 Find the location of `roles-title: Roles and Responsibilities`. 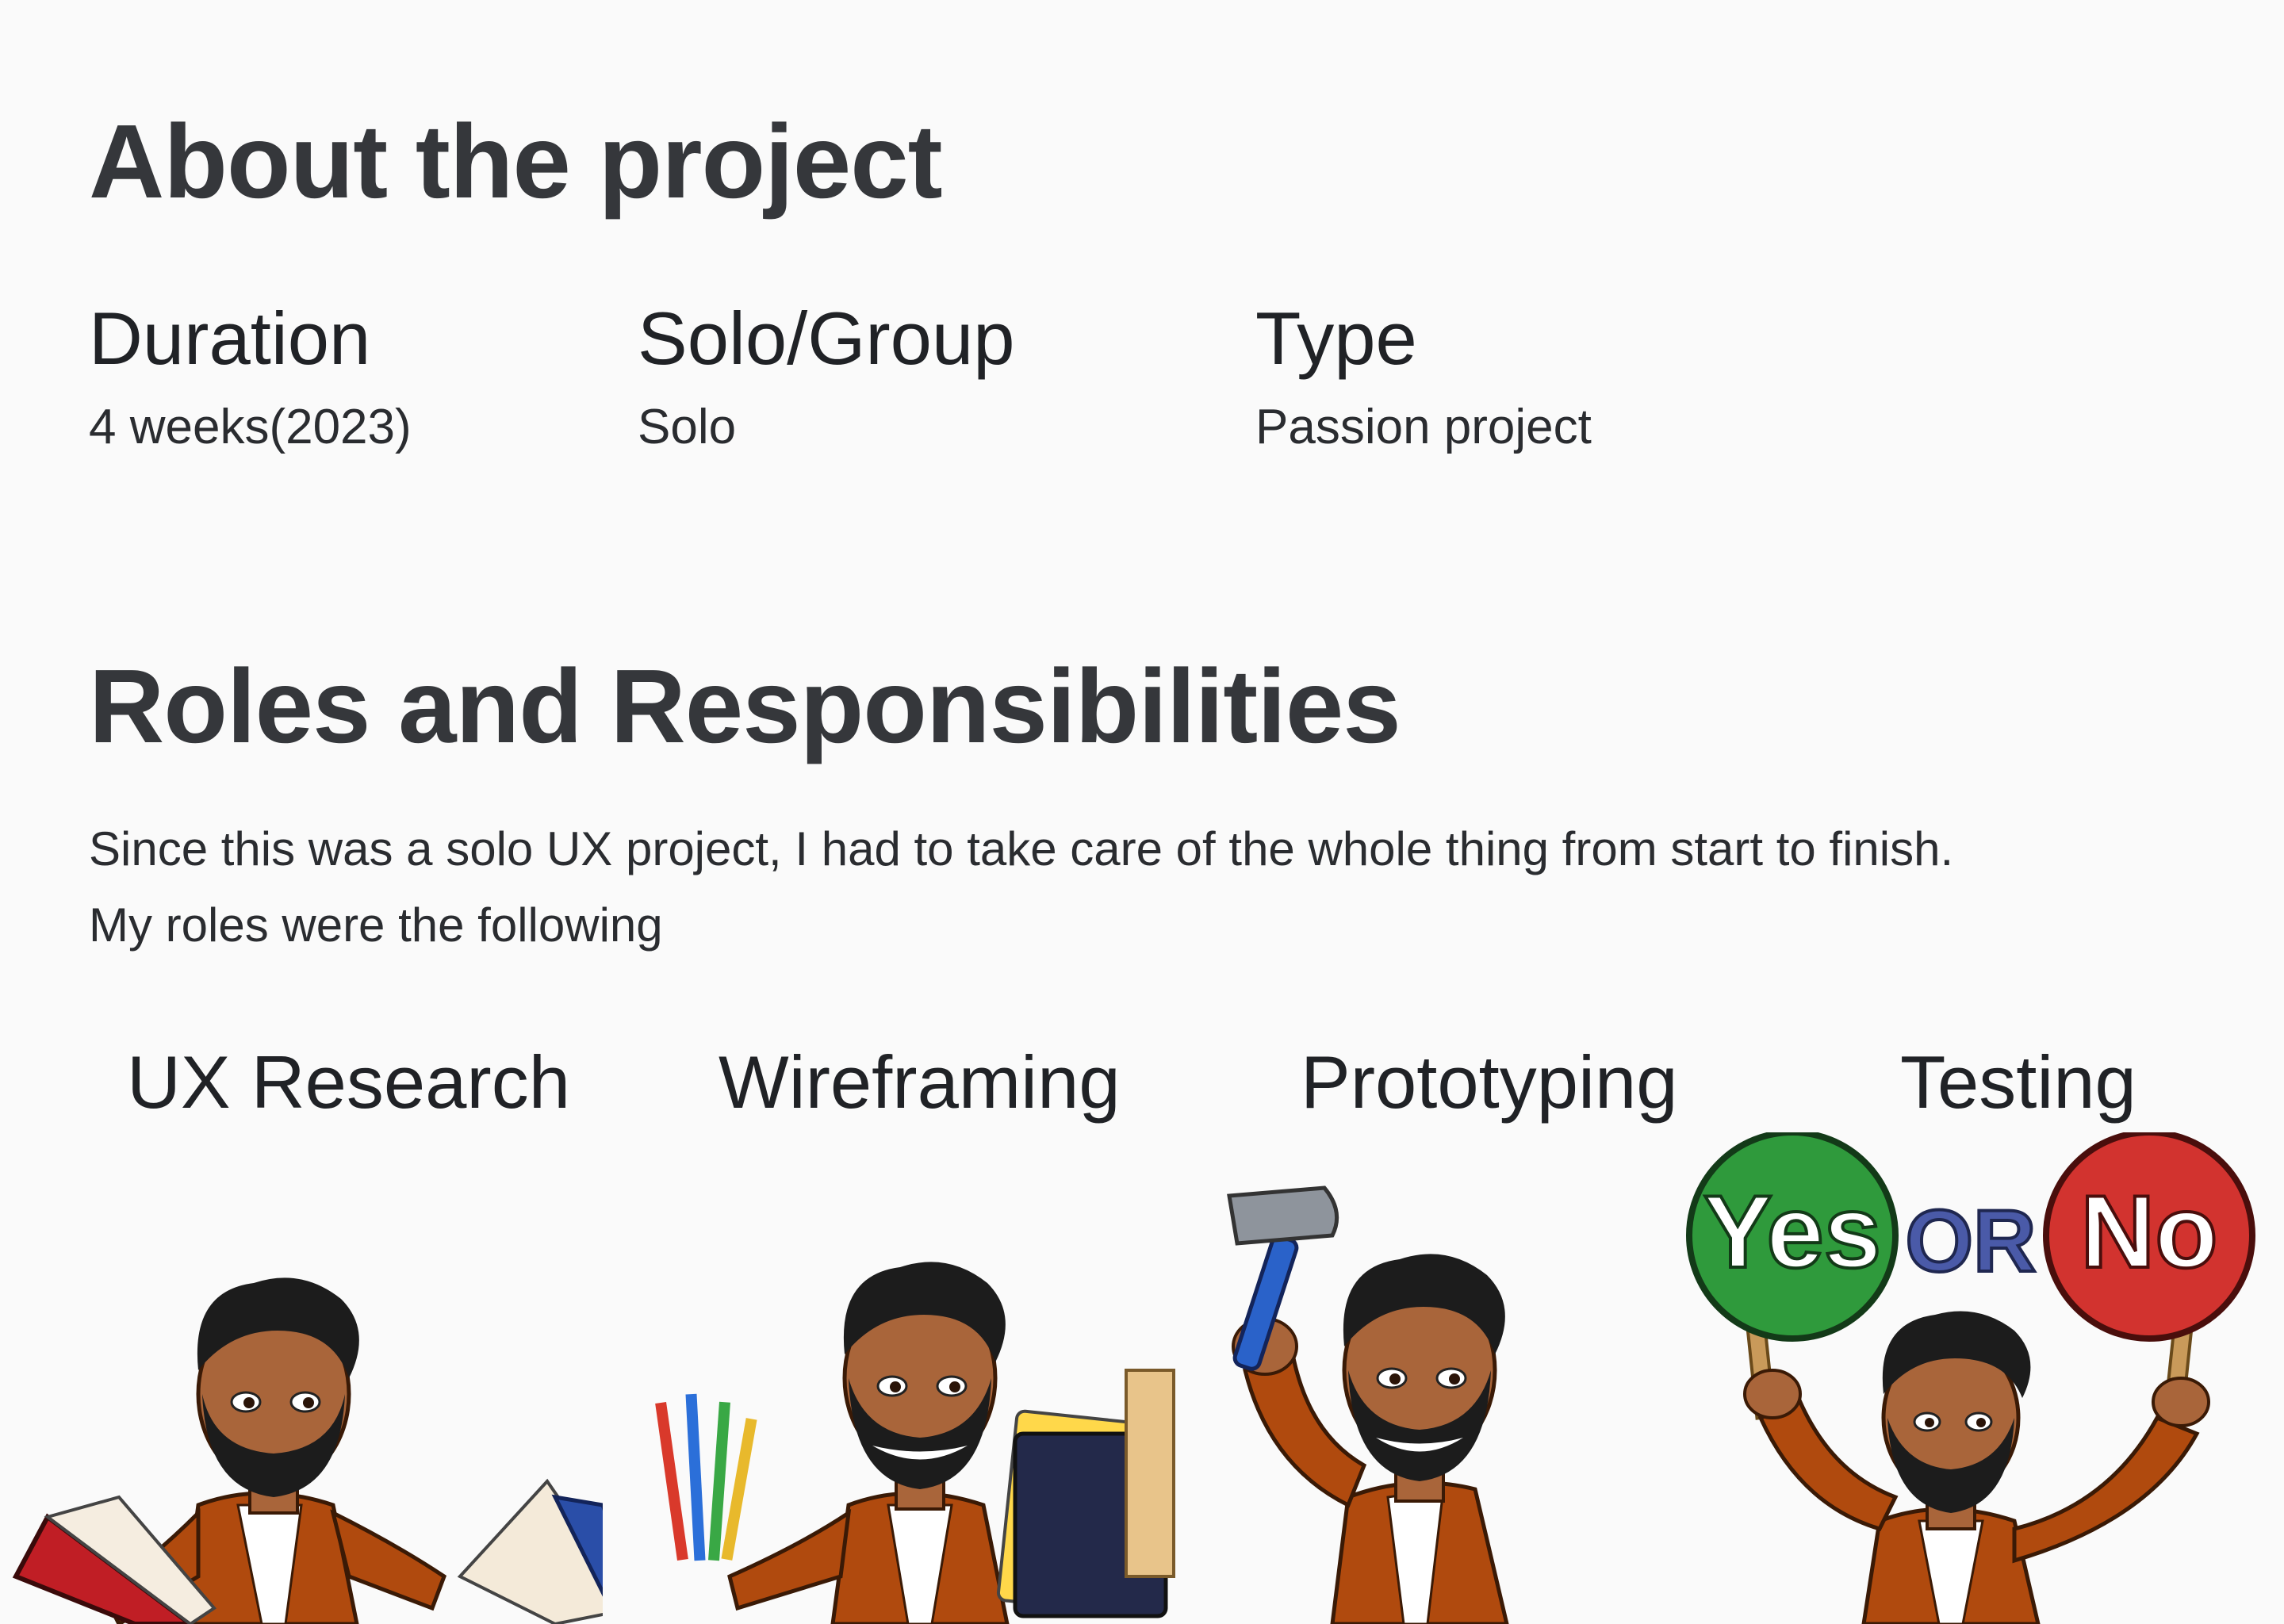

roles-title: Roles and Responsibilities is located at coordinates (745, 706).